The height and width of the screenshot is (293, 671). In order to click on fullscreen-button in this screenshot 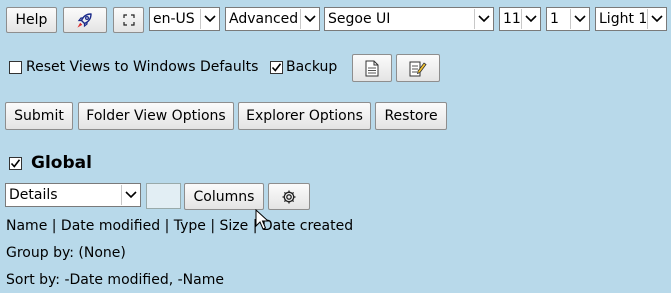, I will do `click(128, 20)`.